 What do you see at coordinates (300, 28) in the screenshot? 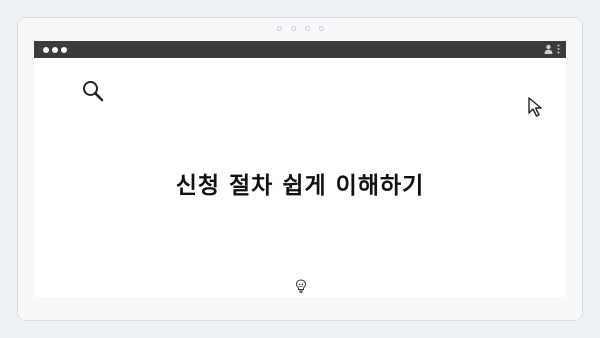
I see `camera-dots` at bounding box center [300, 28].